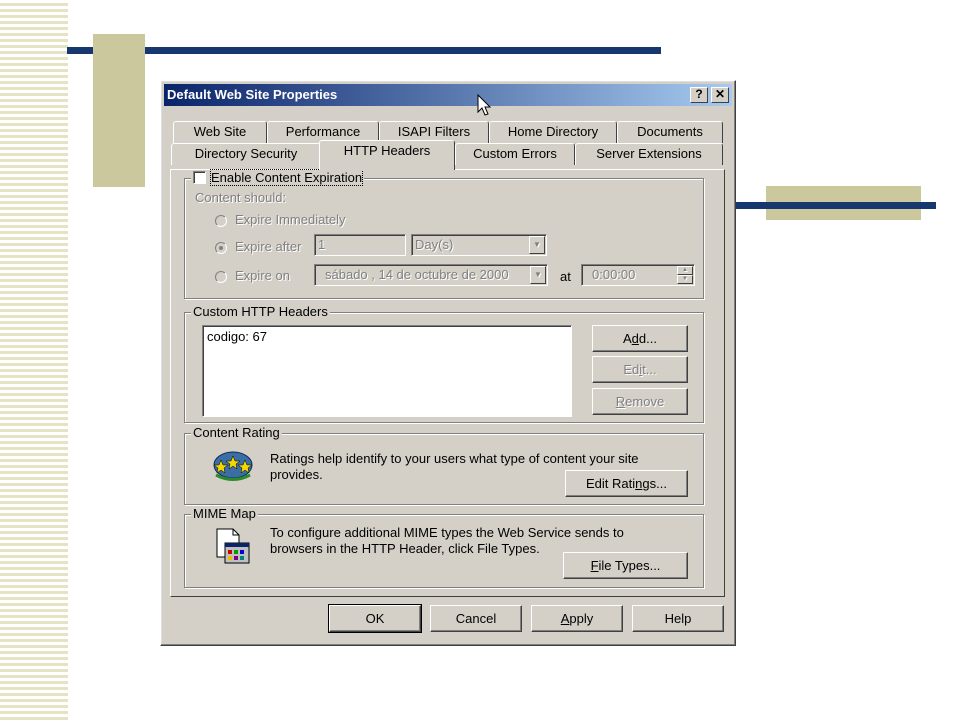 This screenshot has width=960, height=720. Describe the element at coordinates (387, 336) in the screenshot. I see `list-item: codigo: 67` at that location.